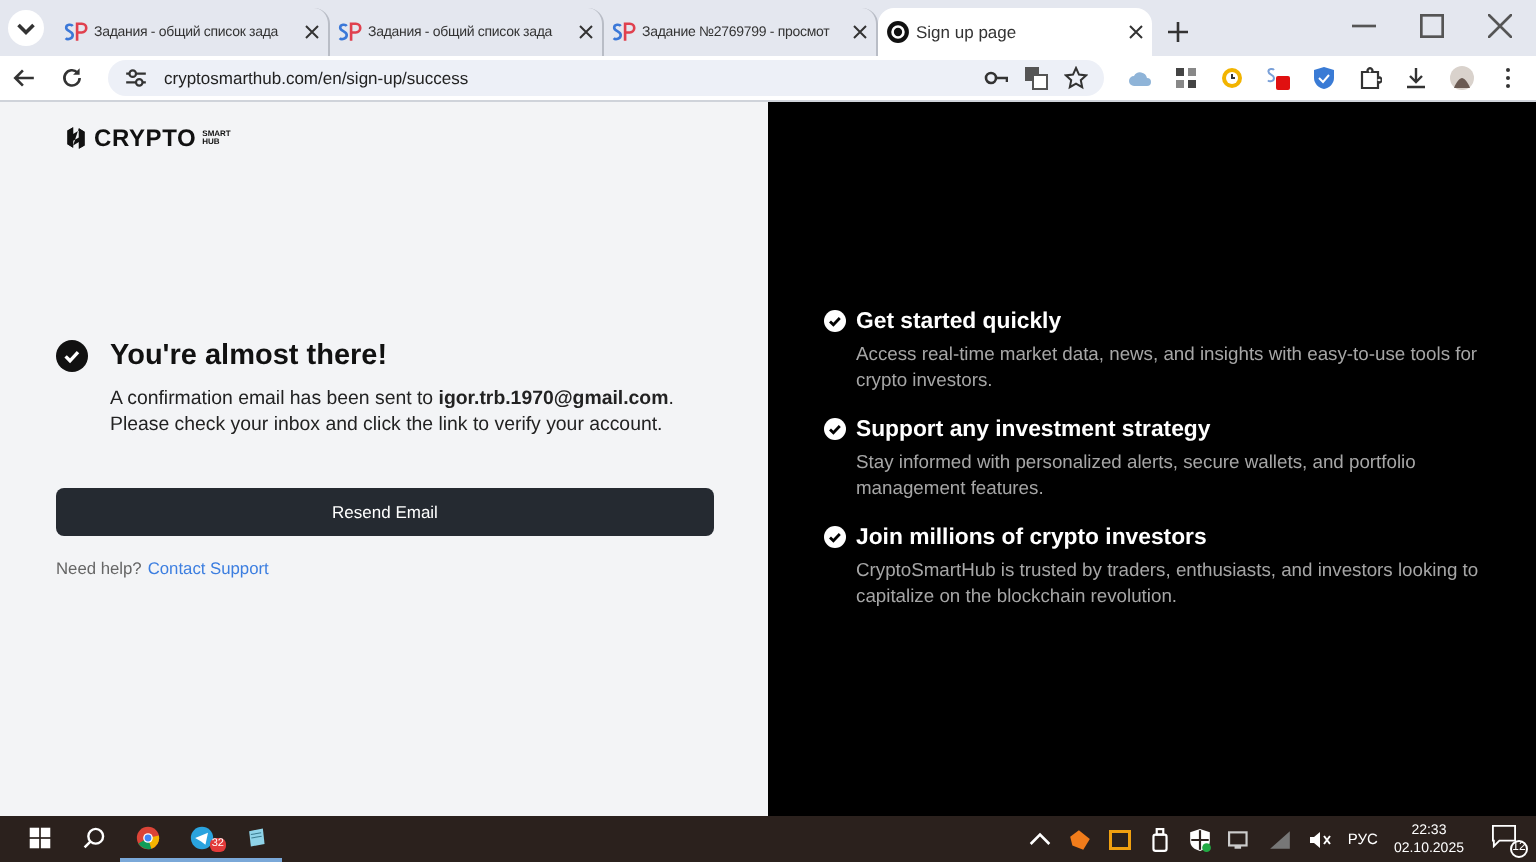 This screenshot has width=1536, height=862. What do you see at coordinates (1168, 582) in the screenshot?
I see `feature-description: CryptoSmartHub is trusted by traders, enthusiasts, and investors looking to capitalize on the blockchain revolution.` at bounding box center [1168, 582].